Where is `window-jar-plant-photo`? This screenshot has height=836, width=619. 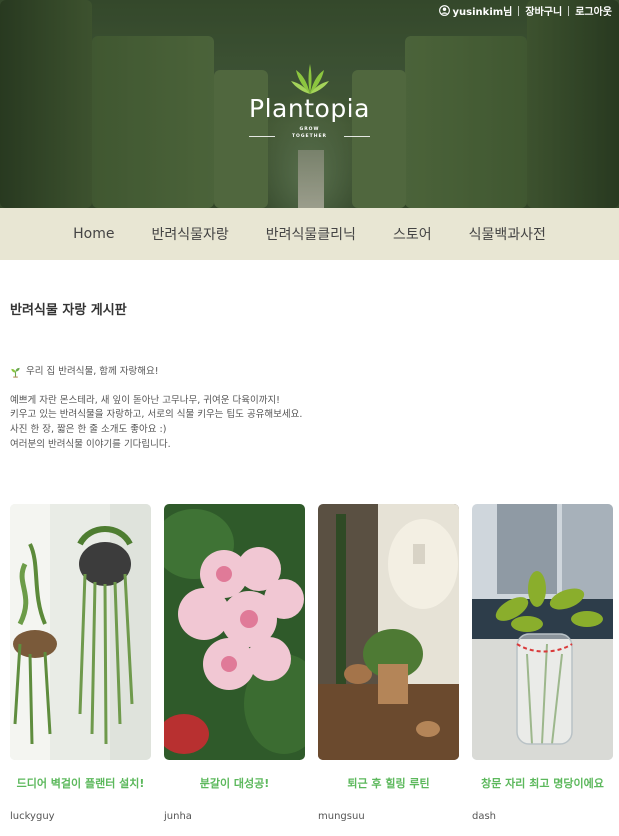 window-jar-plant-photo is located at coordinates (542, 632).